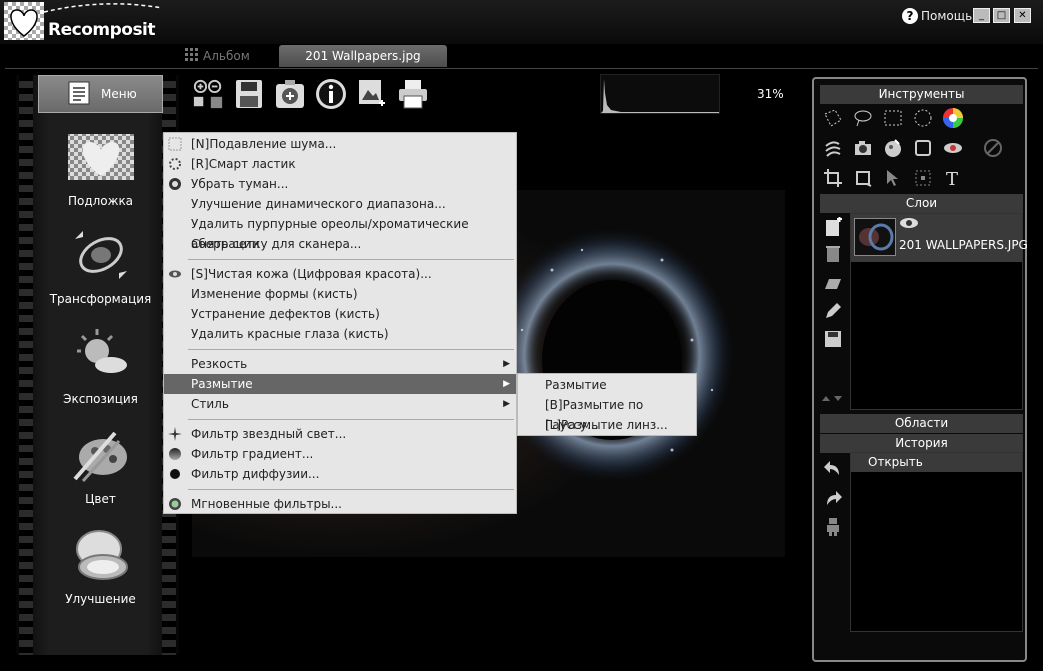 Image resolution: width=1043 pixels, height=671 pixels. I want to click on menu-item-red-eye: Удалить красные глаза (кисть), so click(340, 334).